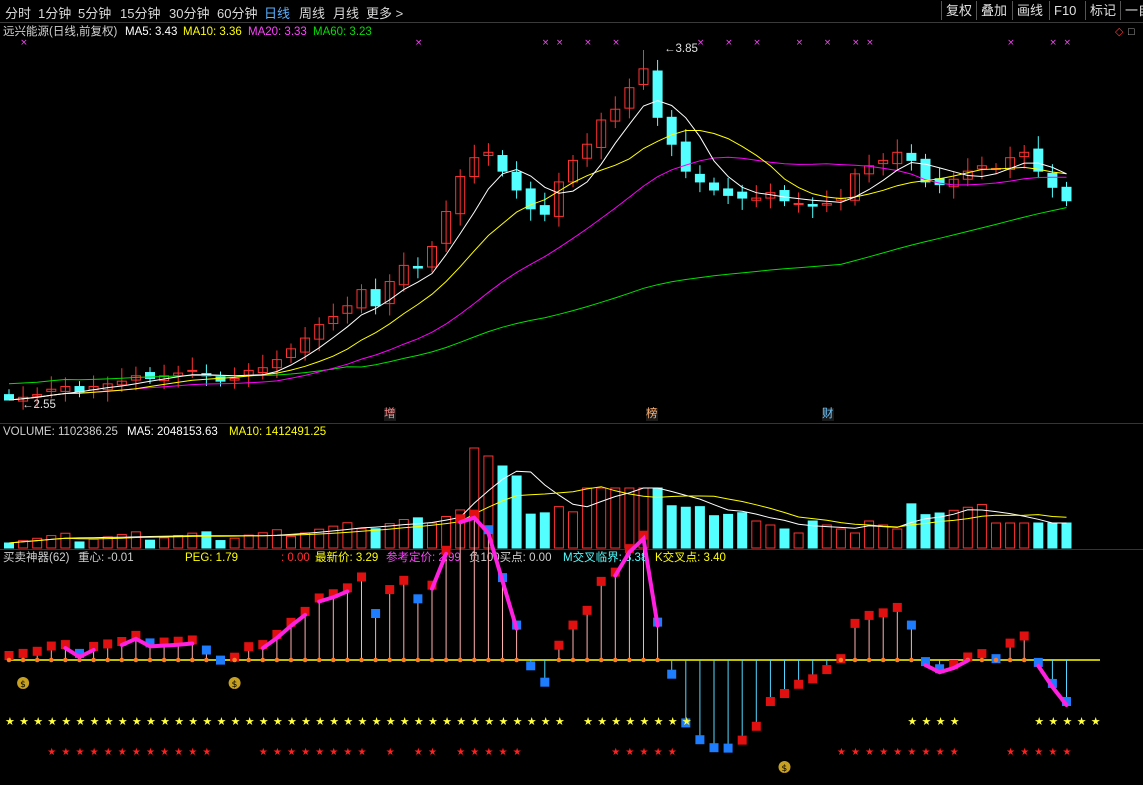 The height and width of the screenshot is (785, 1143). I want to click on toolbar-button-3: F10, so click(1064, 10).